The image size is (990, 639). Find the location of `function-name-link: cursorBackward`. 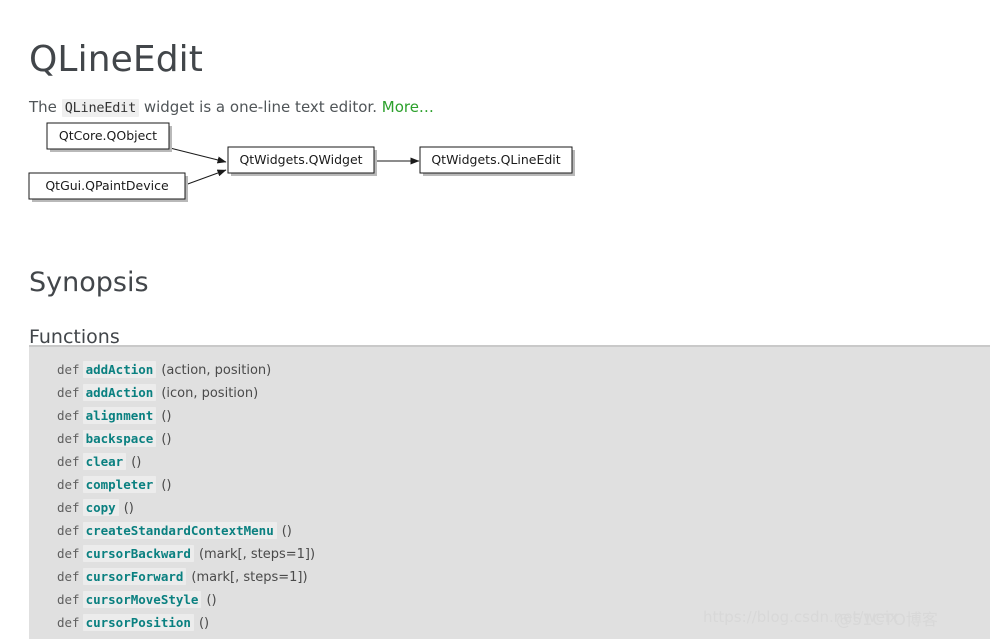

function-name-link: cursorBackward is located at coordinates (138, 553).